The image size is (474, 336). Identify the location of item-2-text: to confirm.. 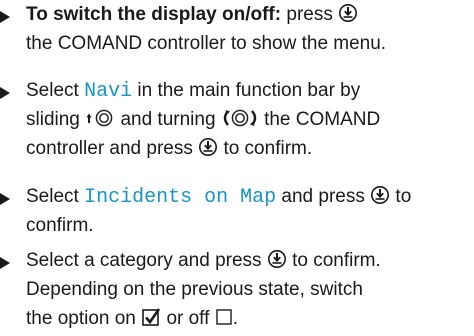
(268, 148).